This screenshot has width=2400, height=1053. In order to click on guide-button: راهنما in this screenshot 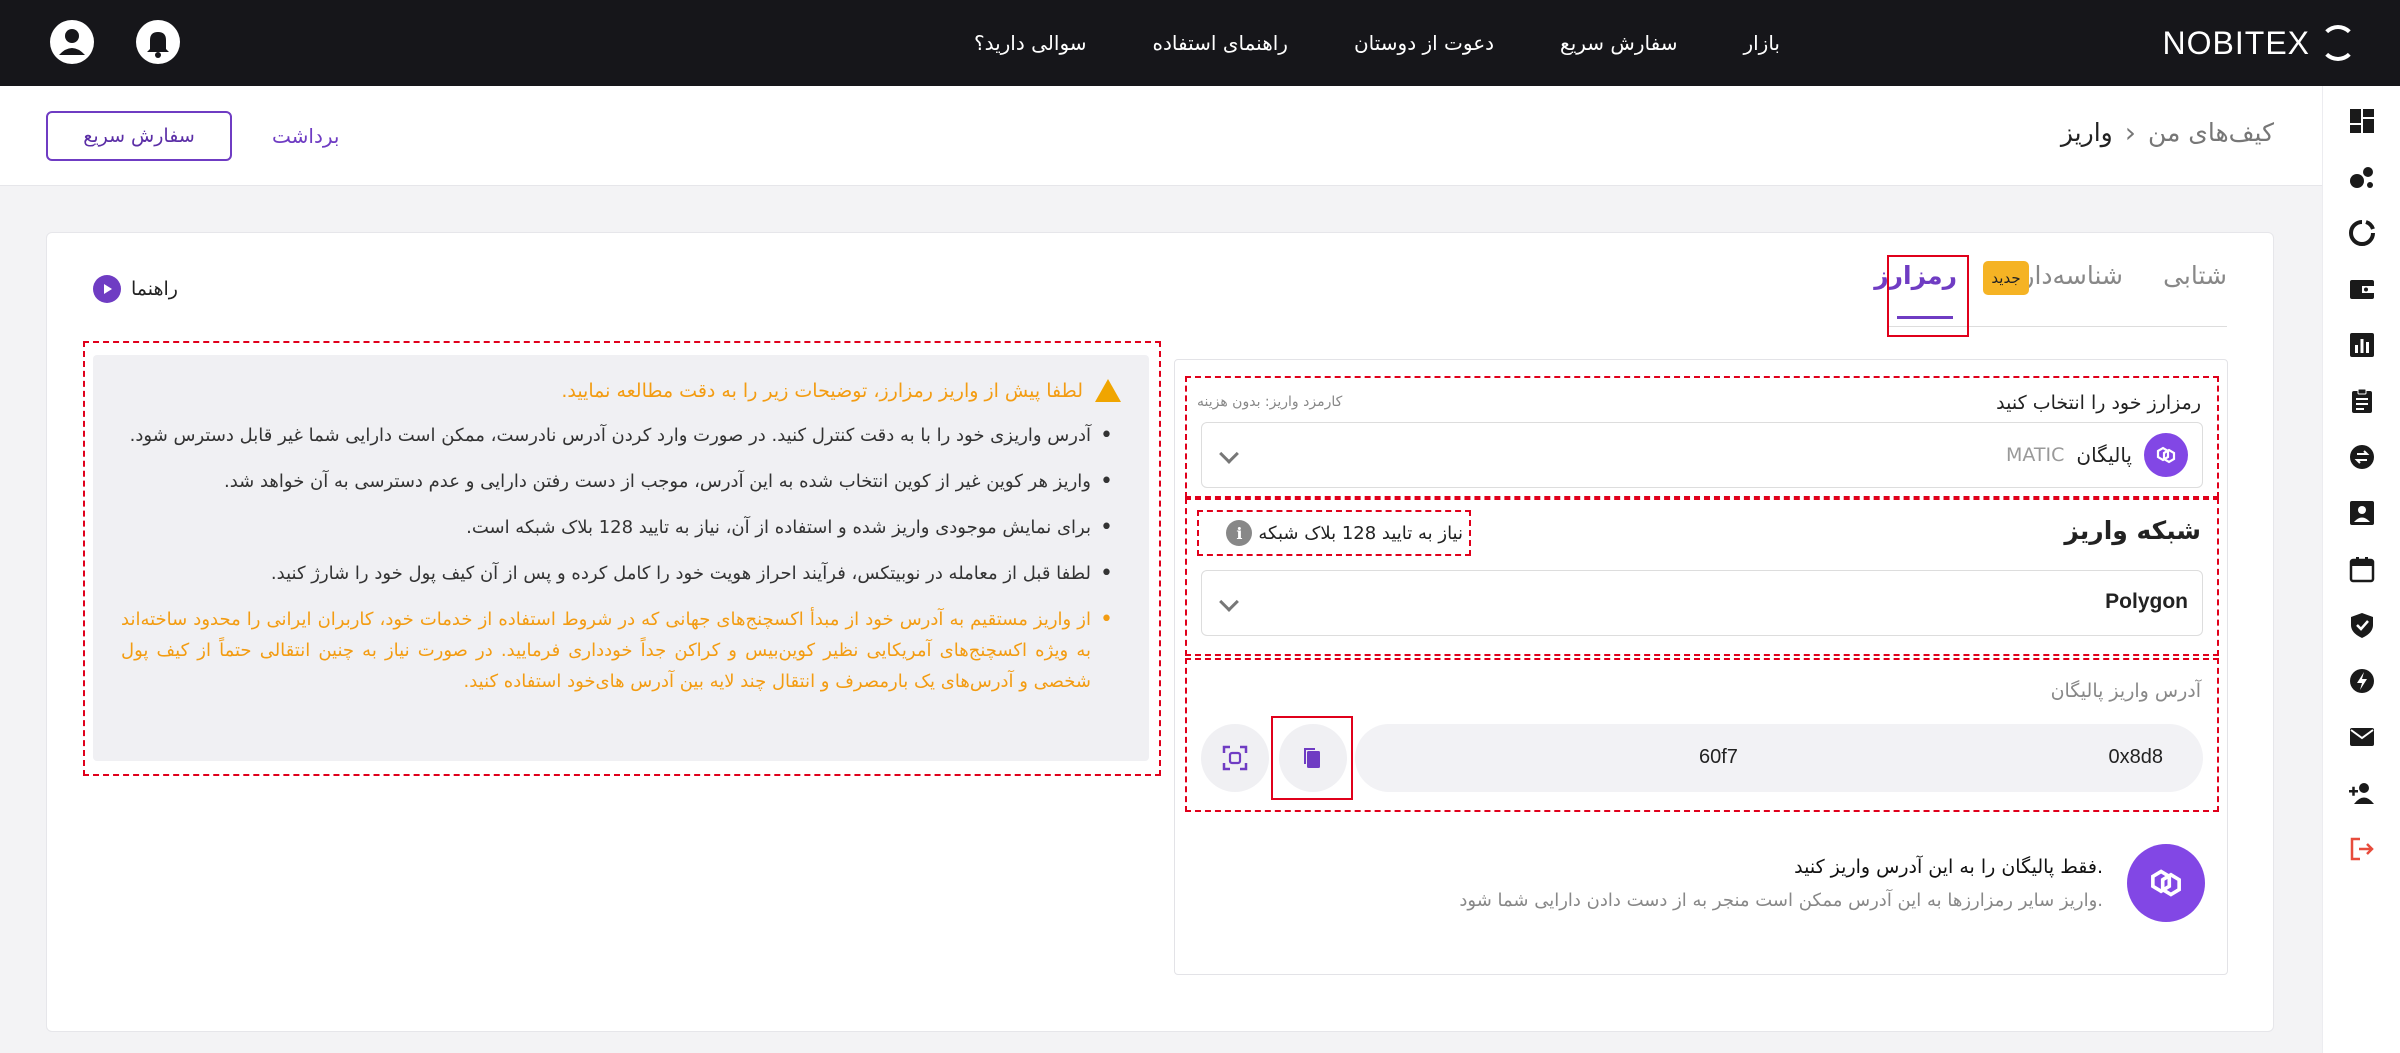, I will do `click(135, 289)`.